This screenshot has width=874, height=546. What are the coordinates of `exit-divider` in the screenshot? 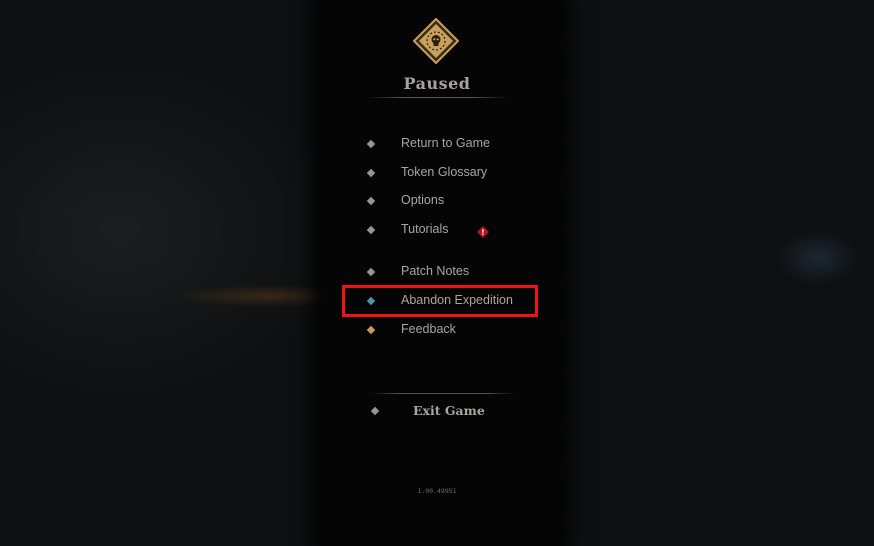 It's located at (443, 393).